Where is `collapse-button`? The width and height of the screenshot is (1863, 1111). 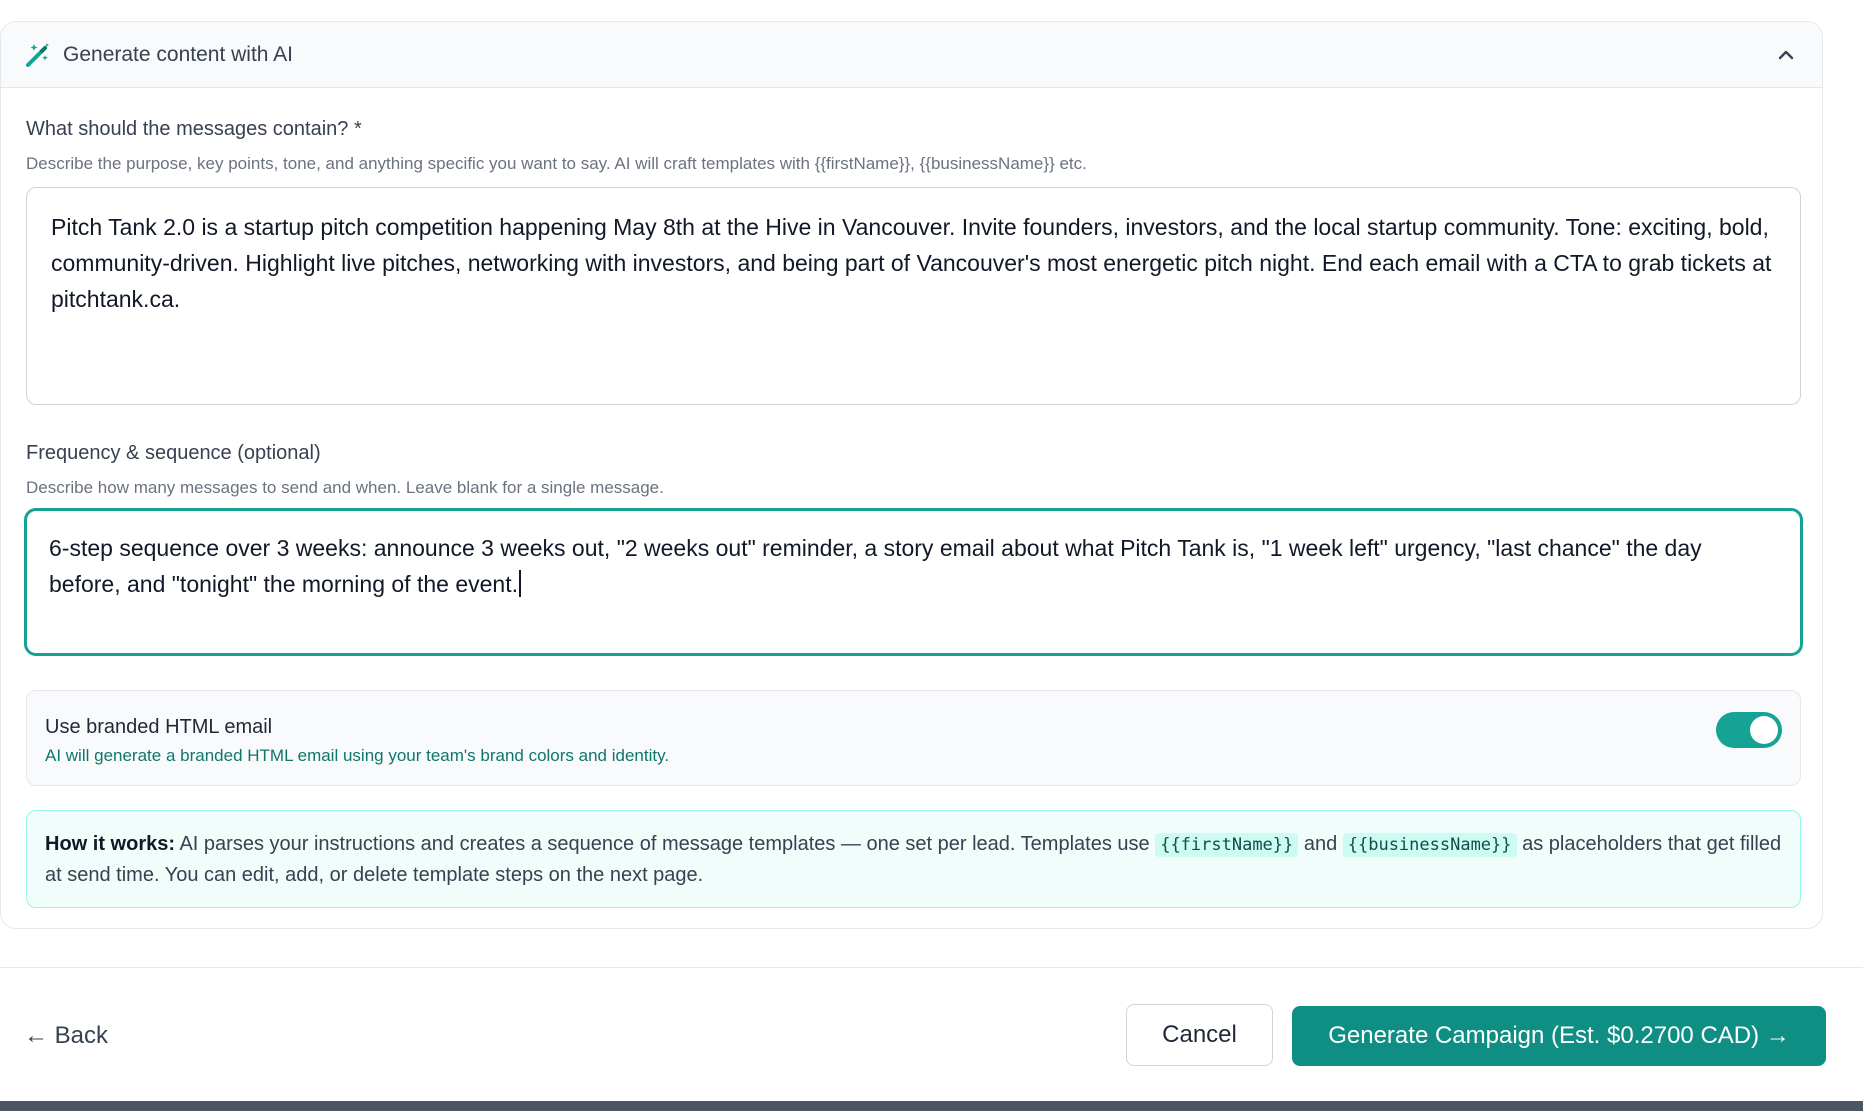
collapse-button is located at coordinates (1786, 55).